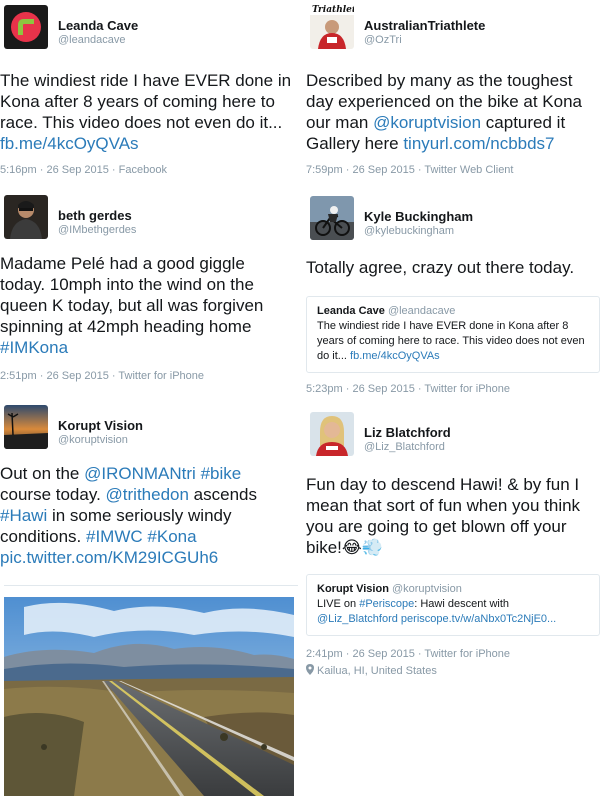  What do you see at coordinates (462, 604) in the screenshot?
I see `quoted-text-content: : Hawi descent with` at bounding box center [462, 604].